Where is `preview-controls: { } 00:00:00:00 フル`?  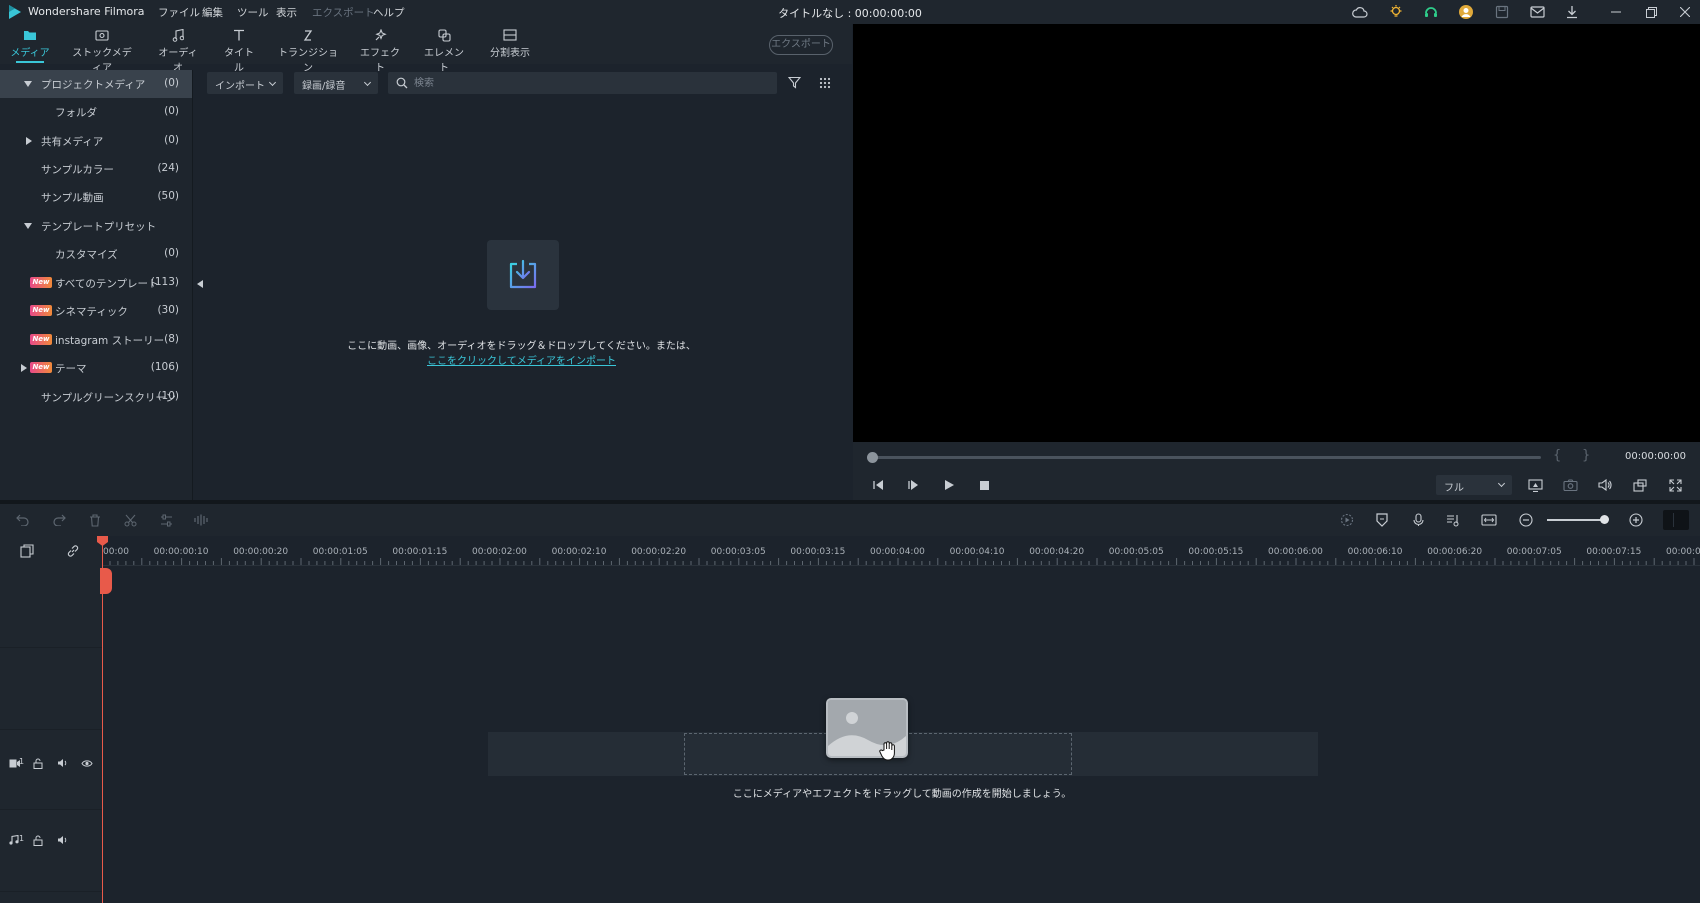 preview-controls: { } 00:00:00:00 フル is located at coordinates (1276, 471).